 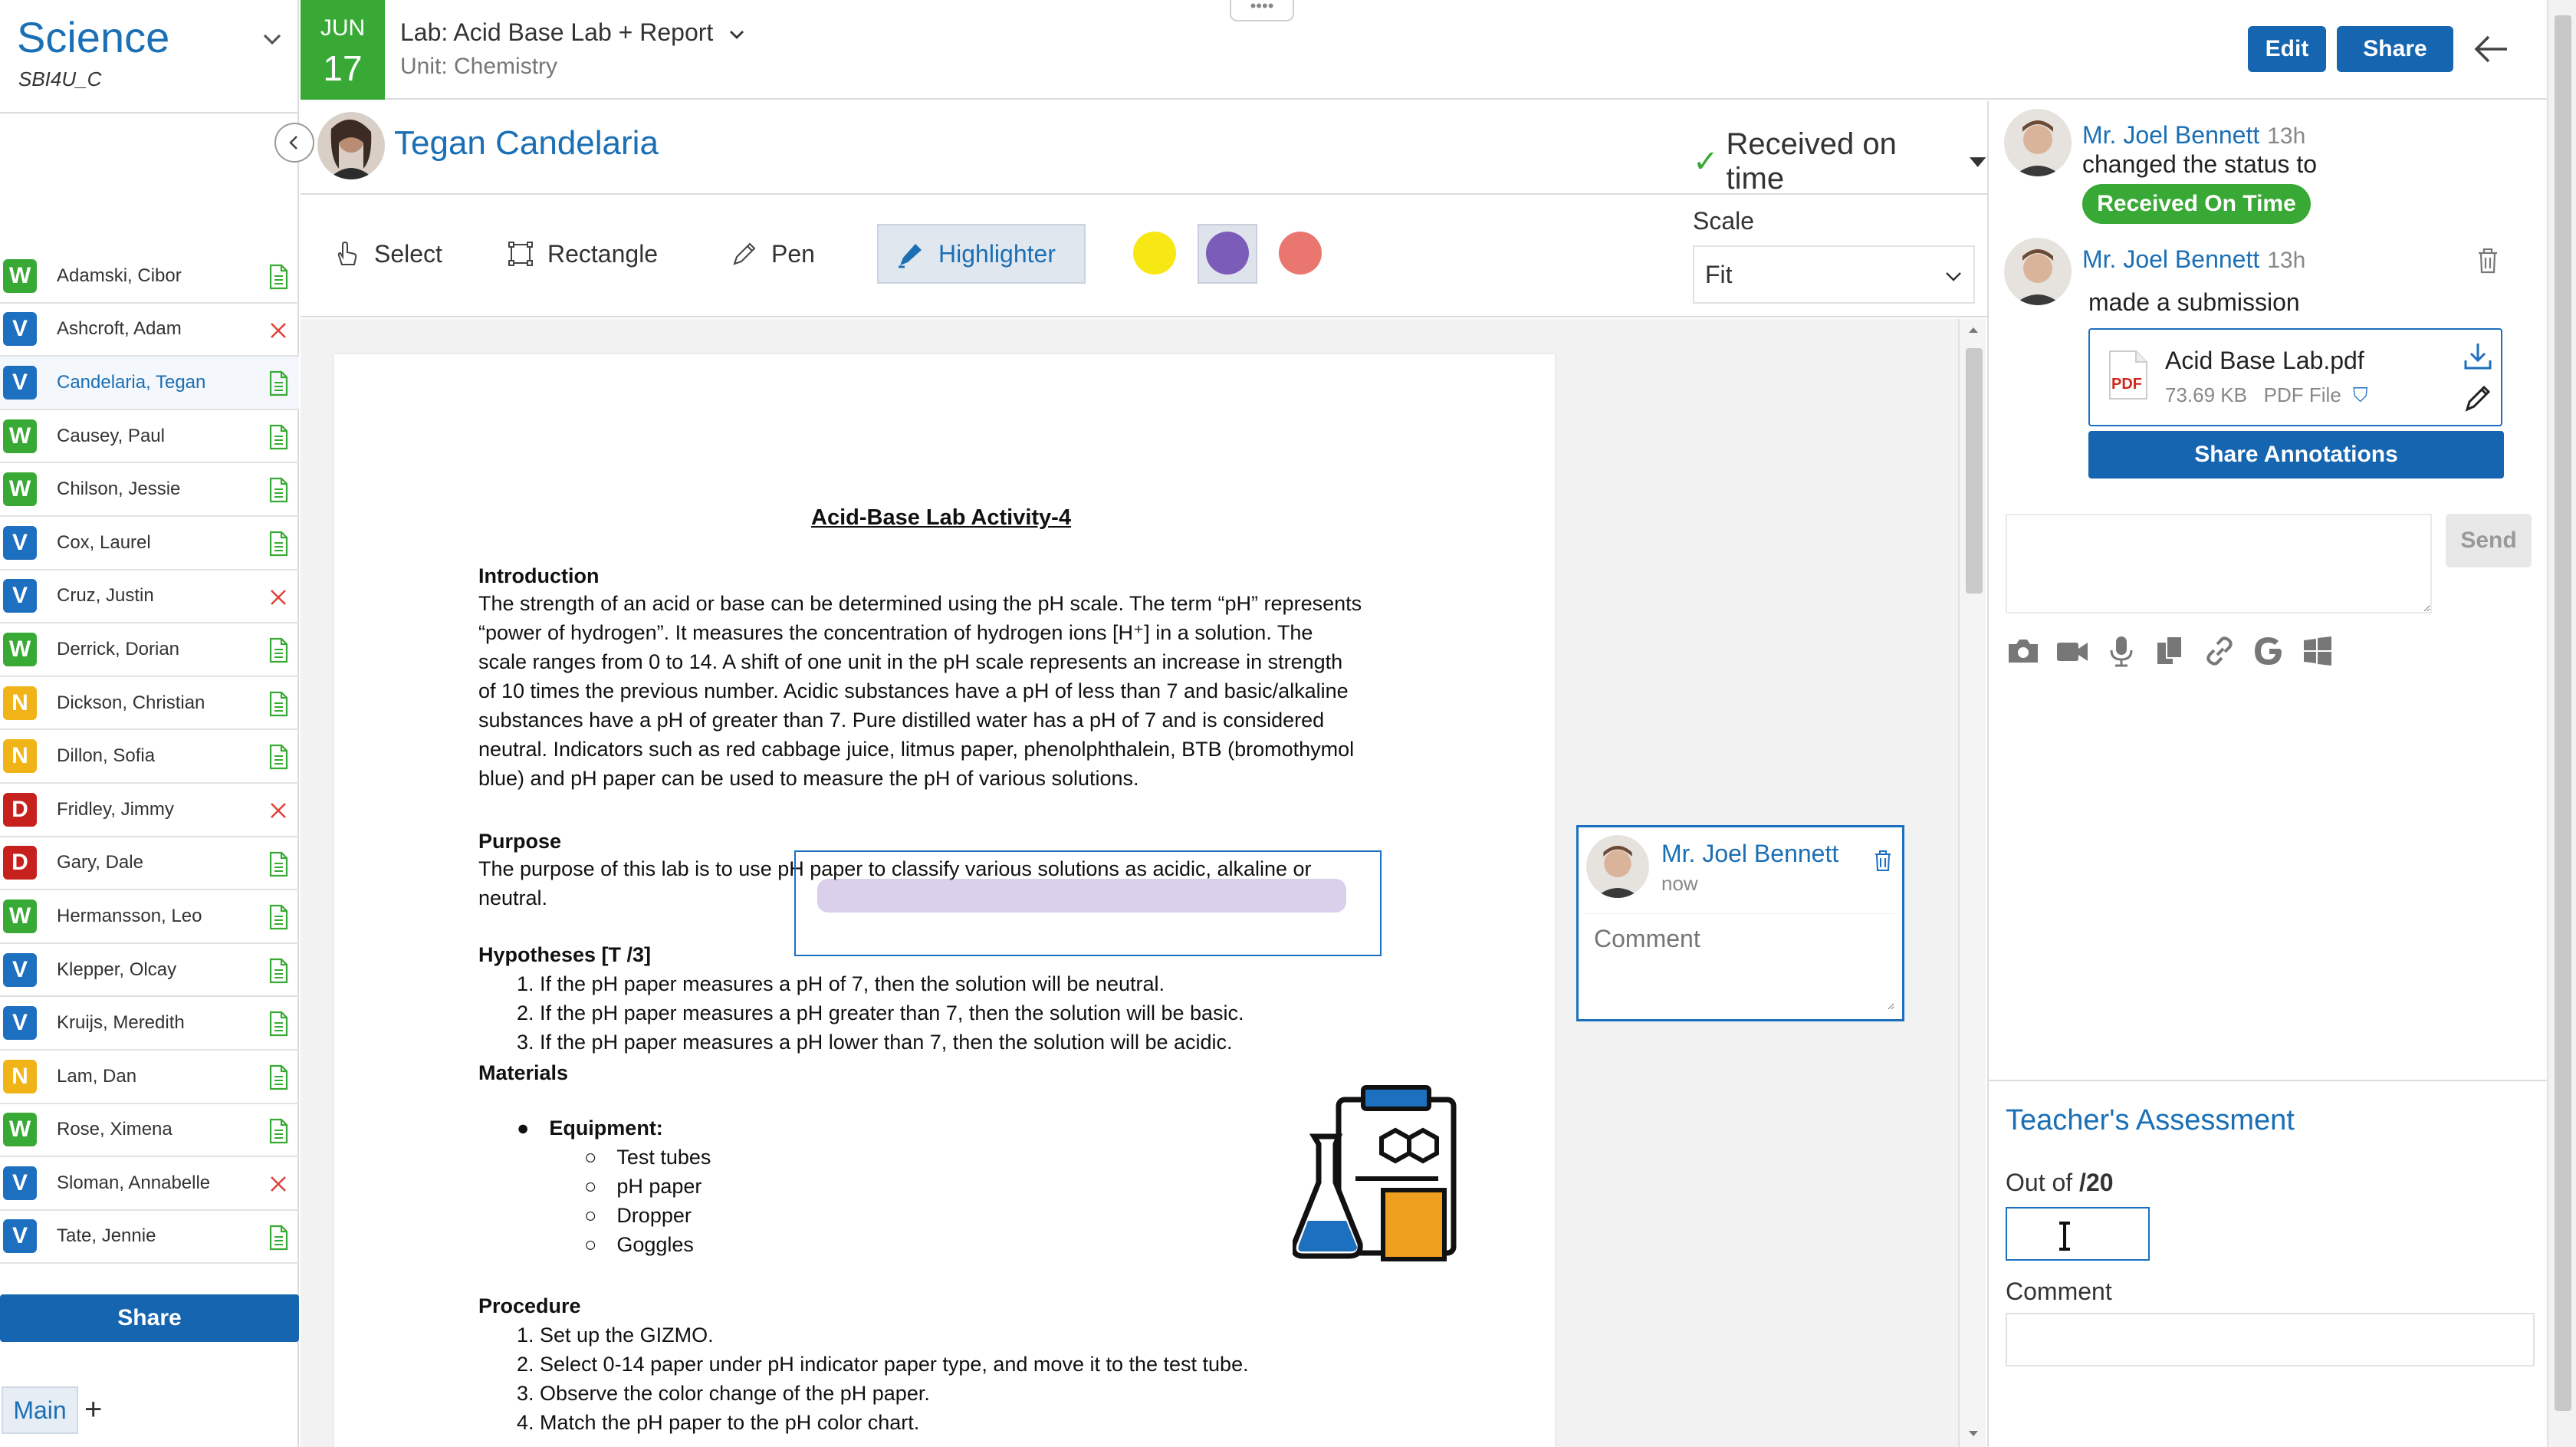 I want to click on edit-button: Edit, so click(x=2287, y=49).